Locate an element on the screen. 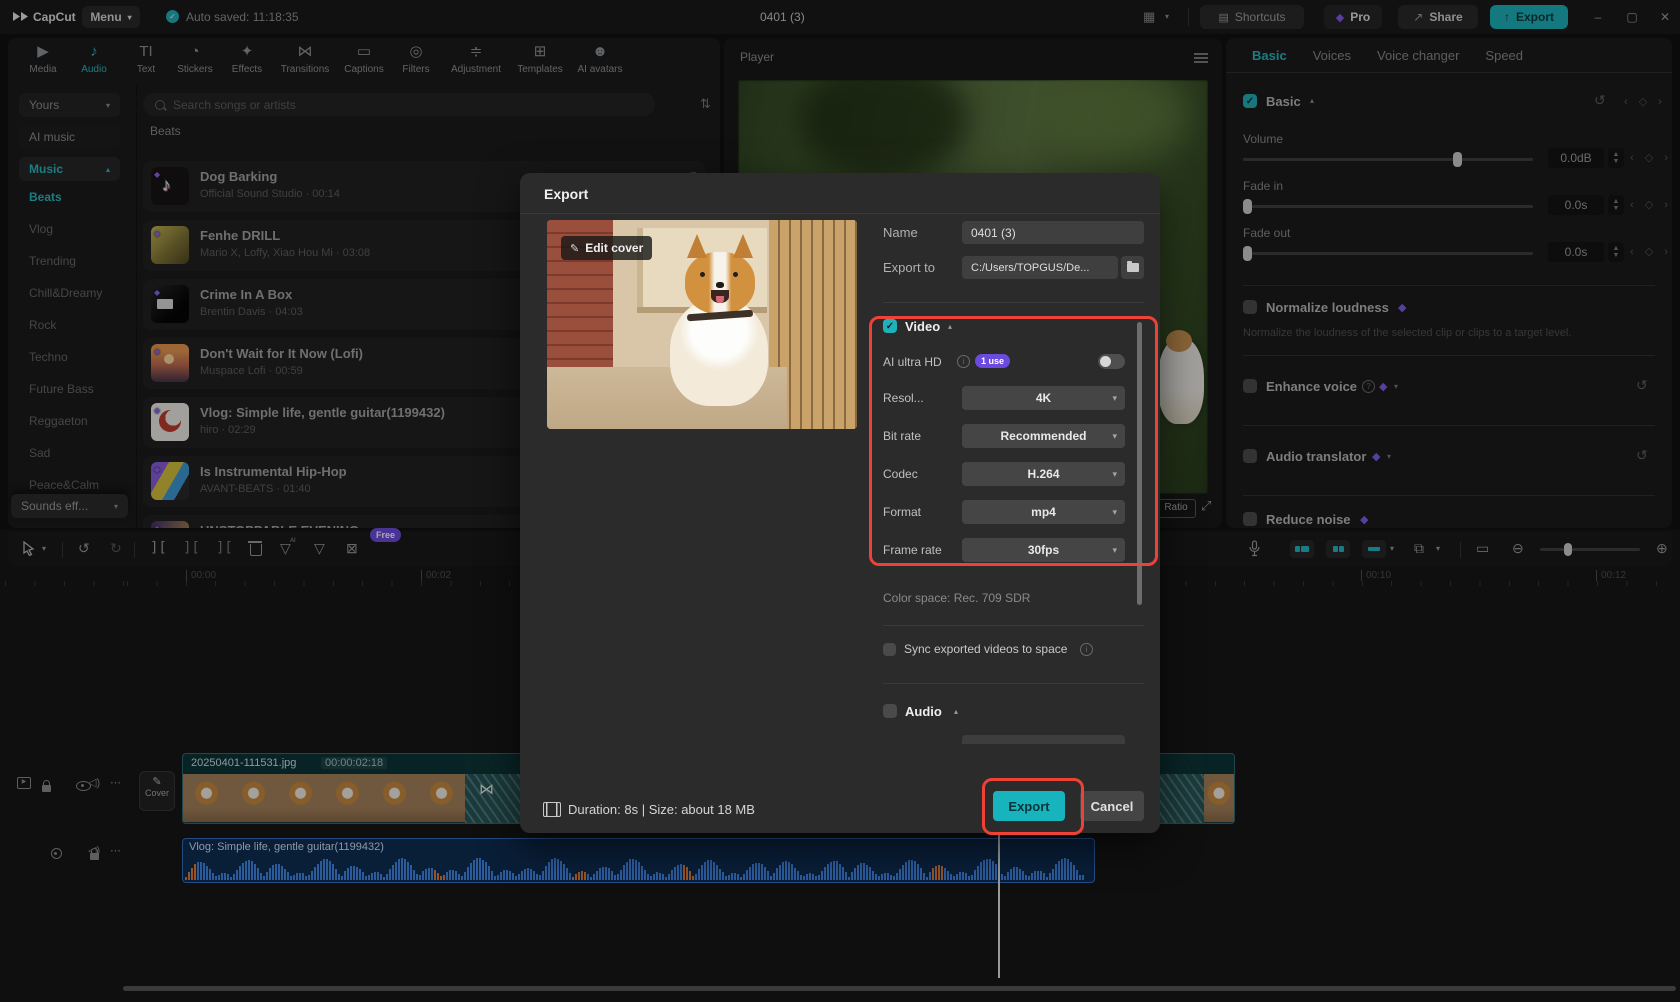 The width and height of the screenshot is (1680, 1002). bit-rate-label: Bit rate is located at coordinates (902, 436).